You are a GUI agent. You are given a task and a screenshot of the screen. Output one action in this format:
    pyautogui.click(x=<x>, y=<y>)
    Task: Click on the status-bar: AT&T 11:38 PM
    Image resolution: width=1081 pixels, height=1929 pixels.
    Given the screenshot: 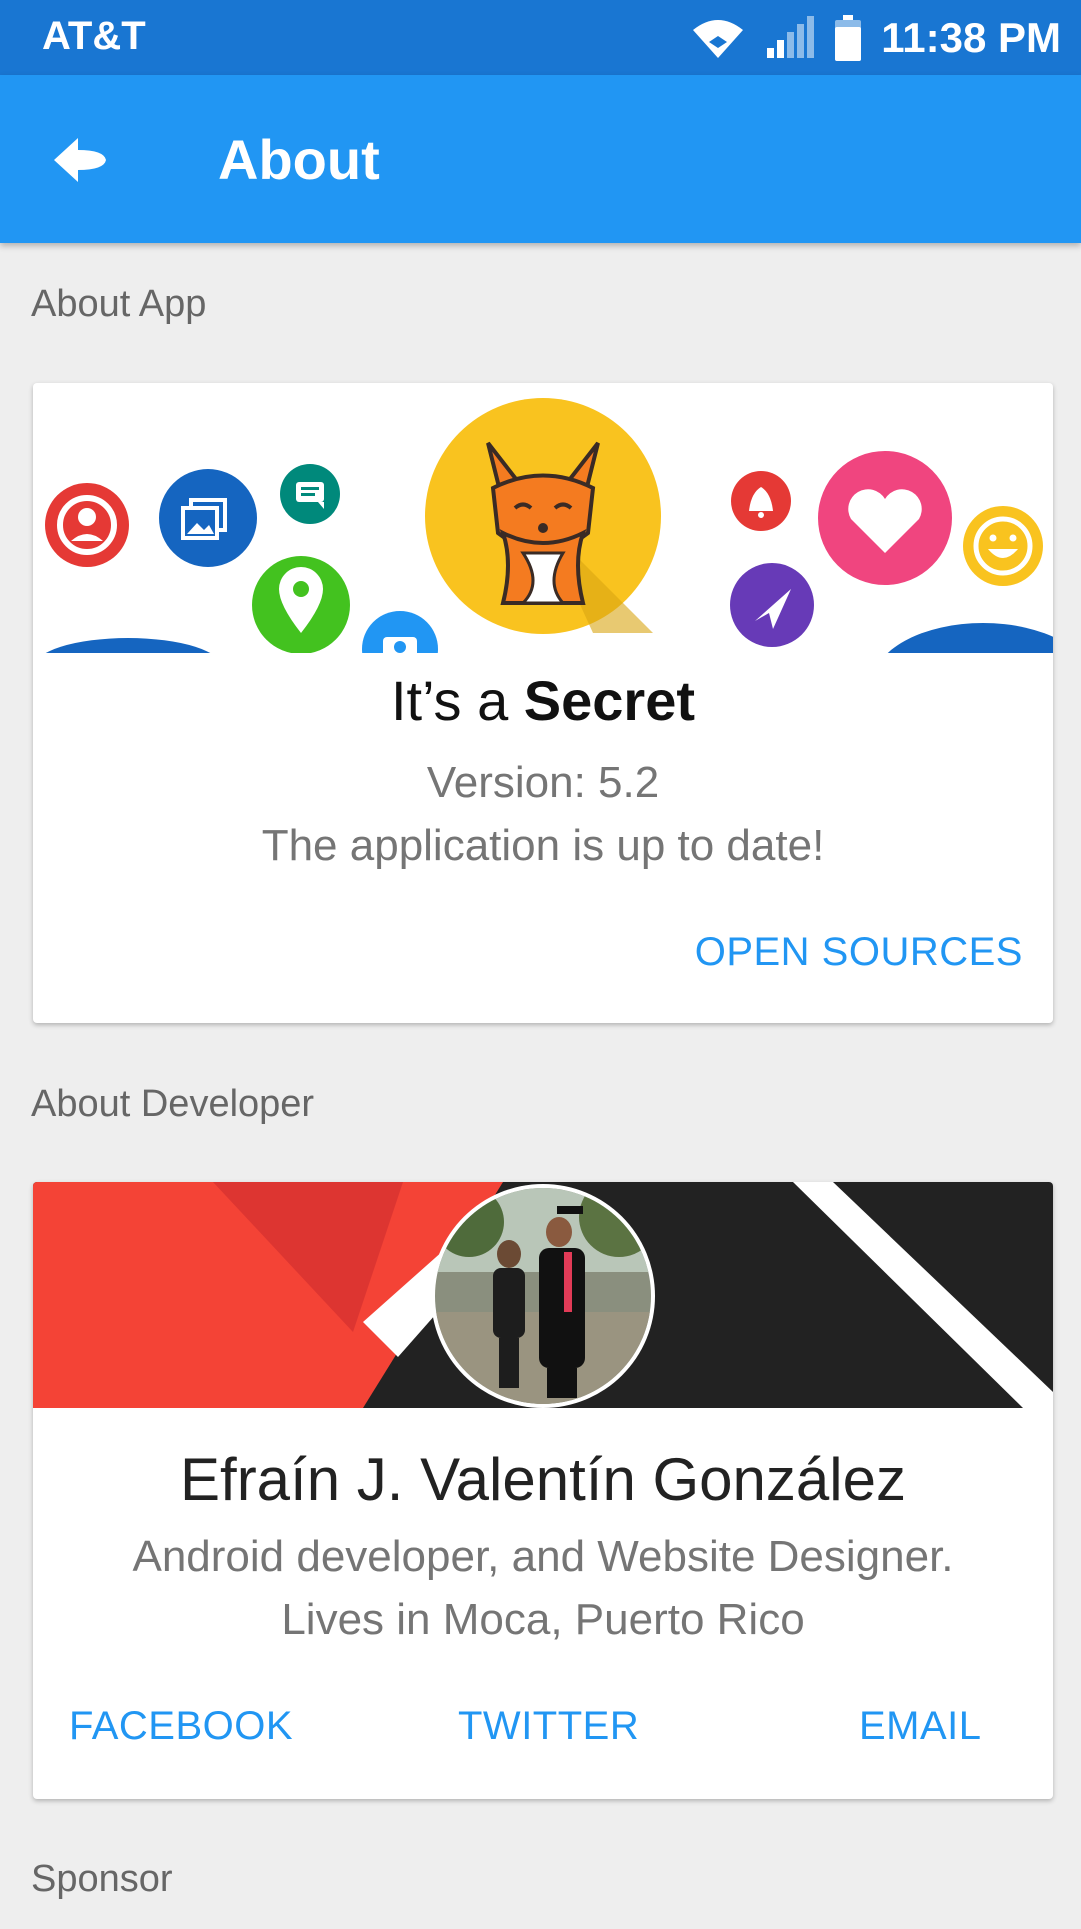 What is the action you would take?
    pyautogui.click(x=540, y=37)
    